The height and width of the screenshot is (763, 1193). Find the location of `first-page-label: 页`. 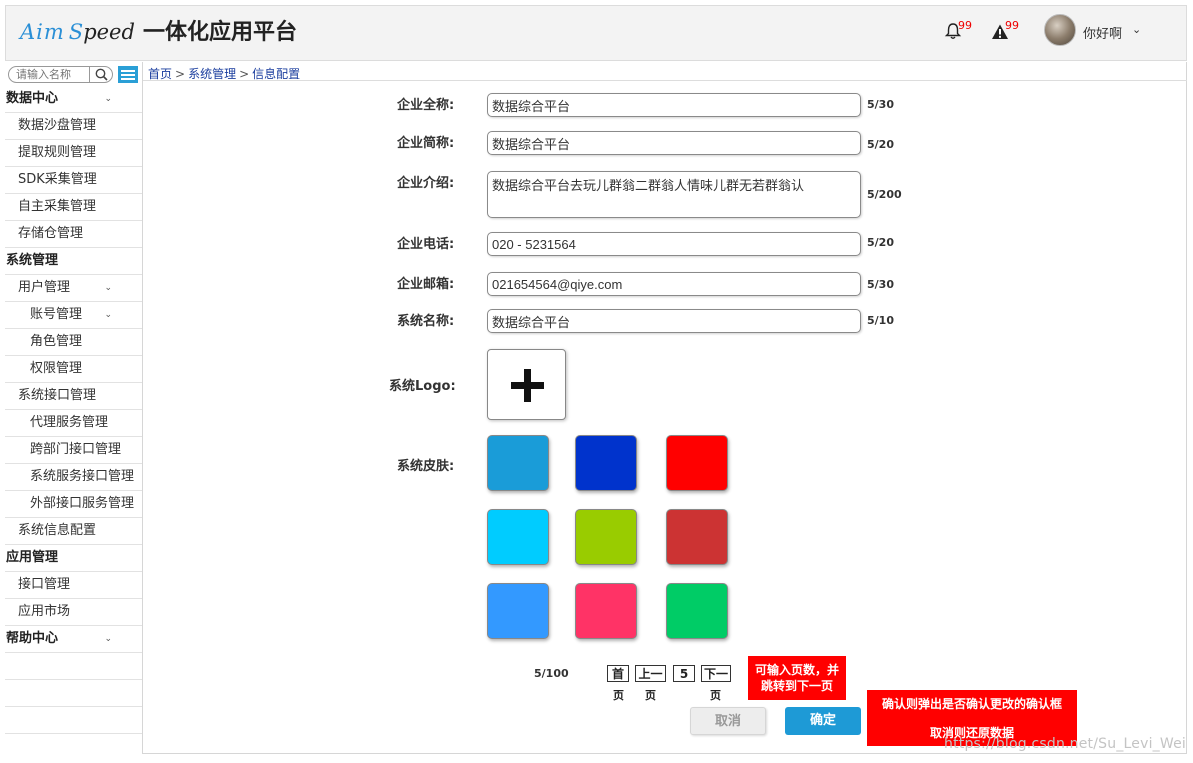

first-page-label: 页 is located at coordinates (618, 695).